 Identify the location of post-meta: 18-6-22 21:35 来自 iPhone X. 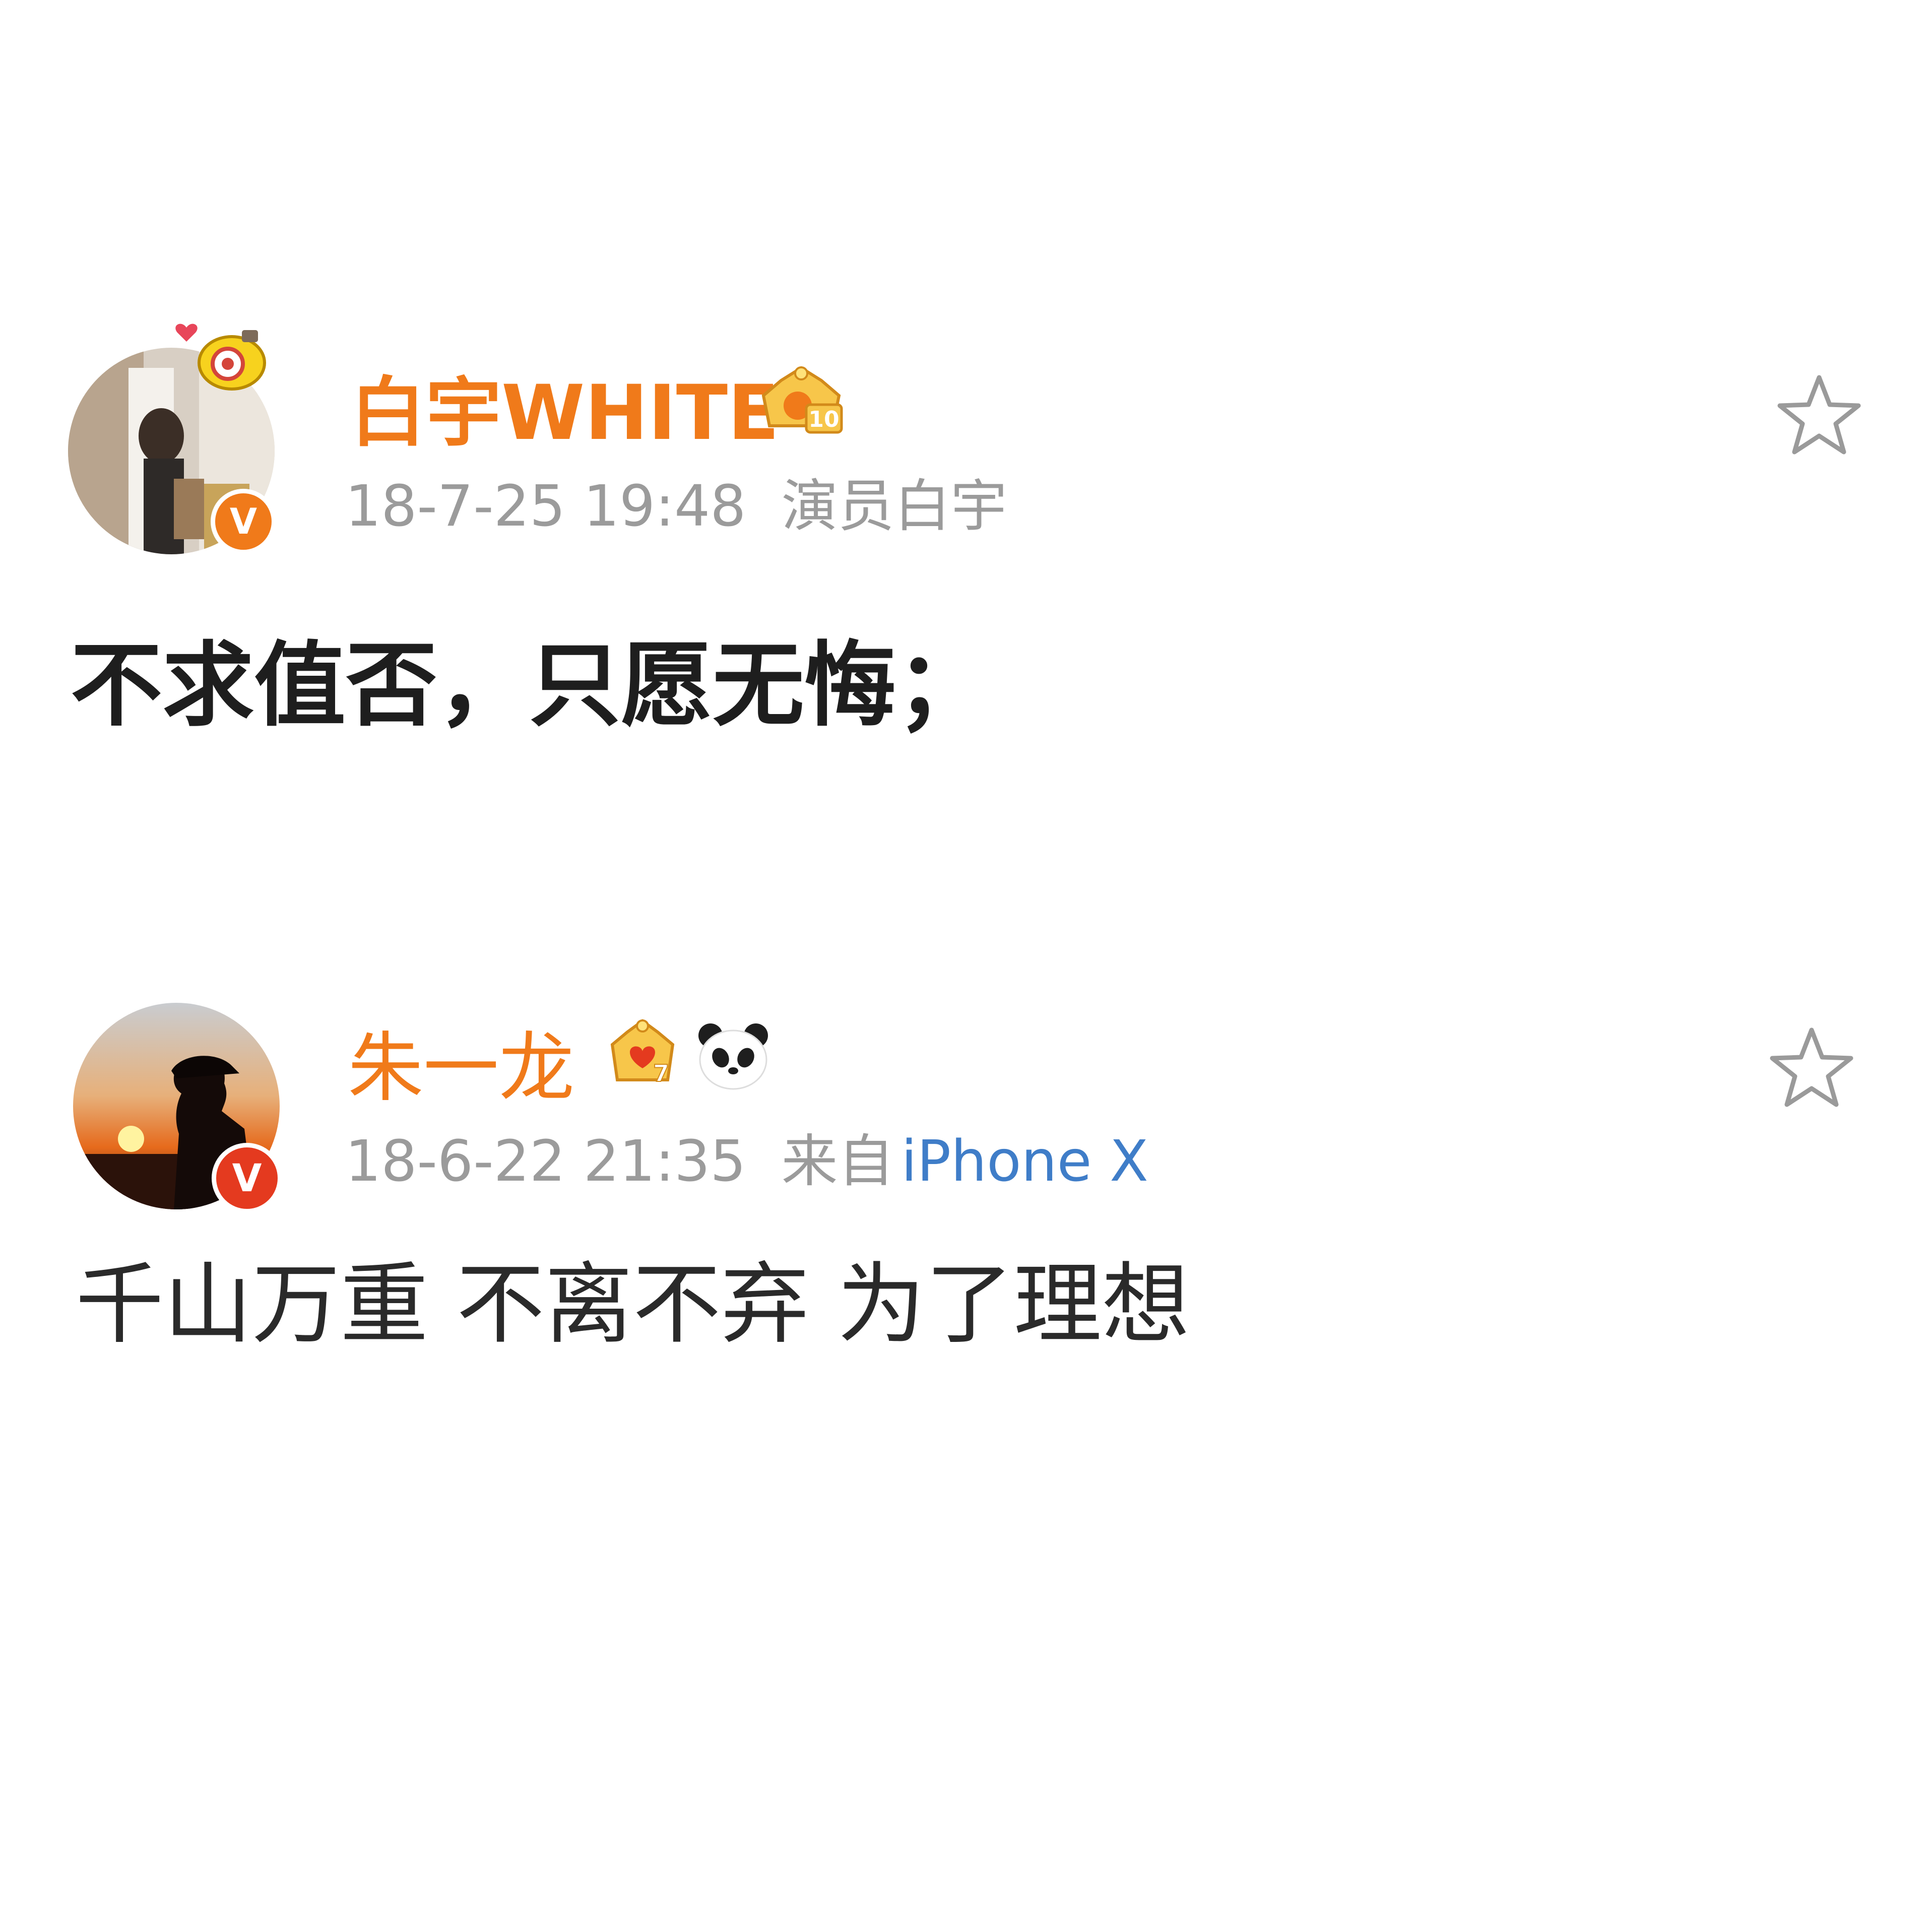
(746, 1161).